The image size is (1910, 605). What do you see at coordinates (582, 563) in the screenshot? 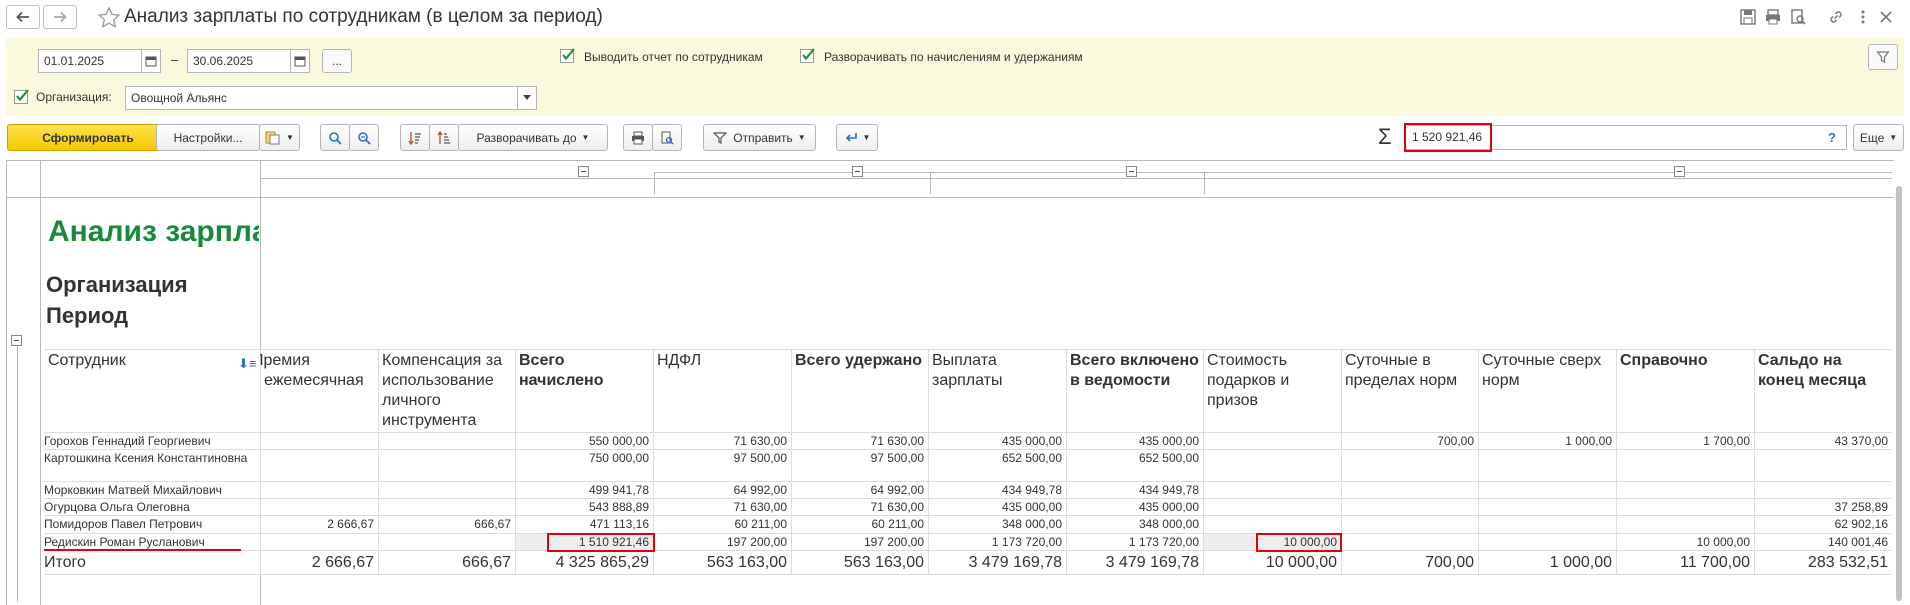
I see `total-cell-value: 4 325 865,29` at bounding box center [582, 563].